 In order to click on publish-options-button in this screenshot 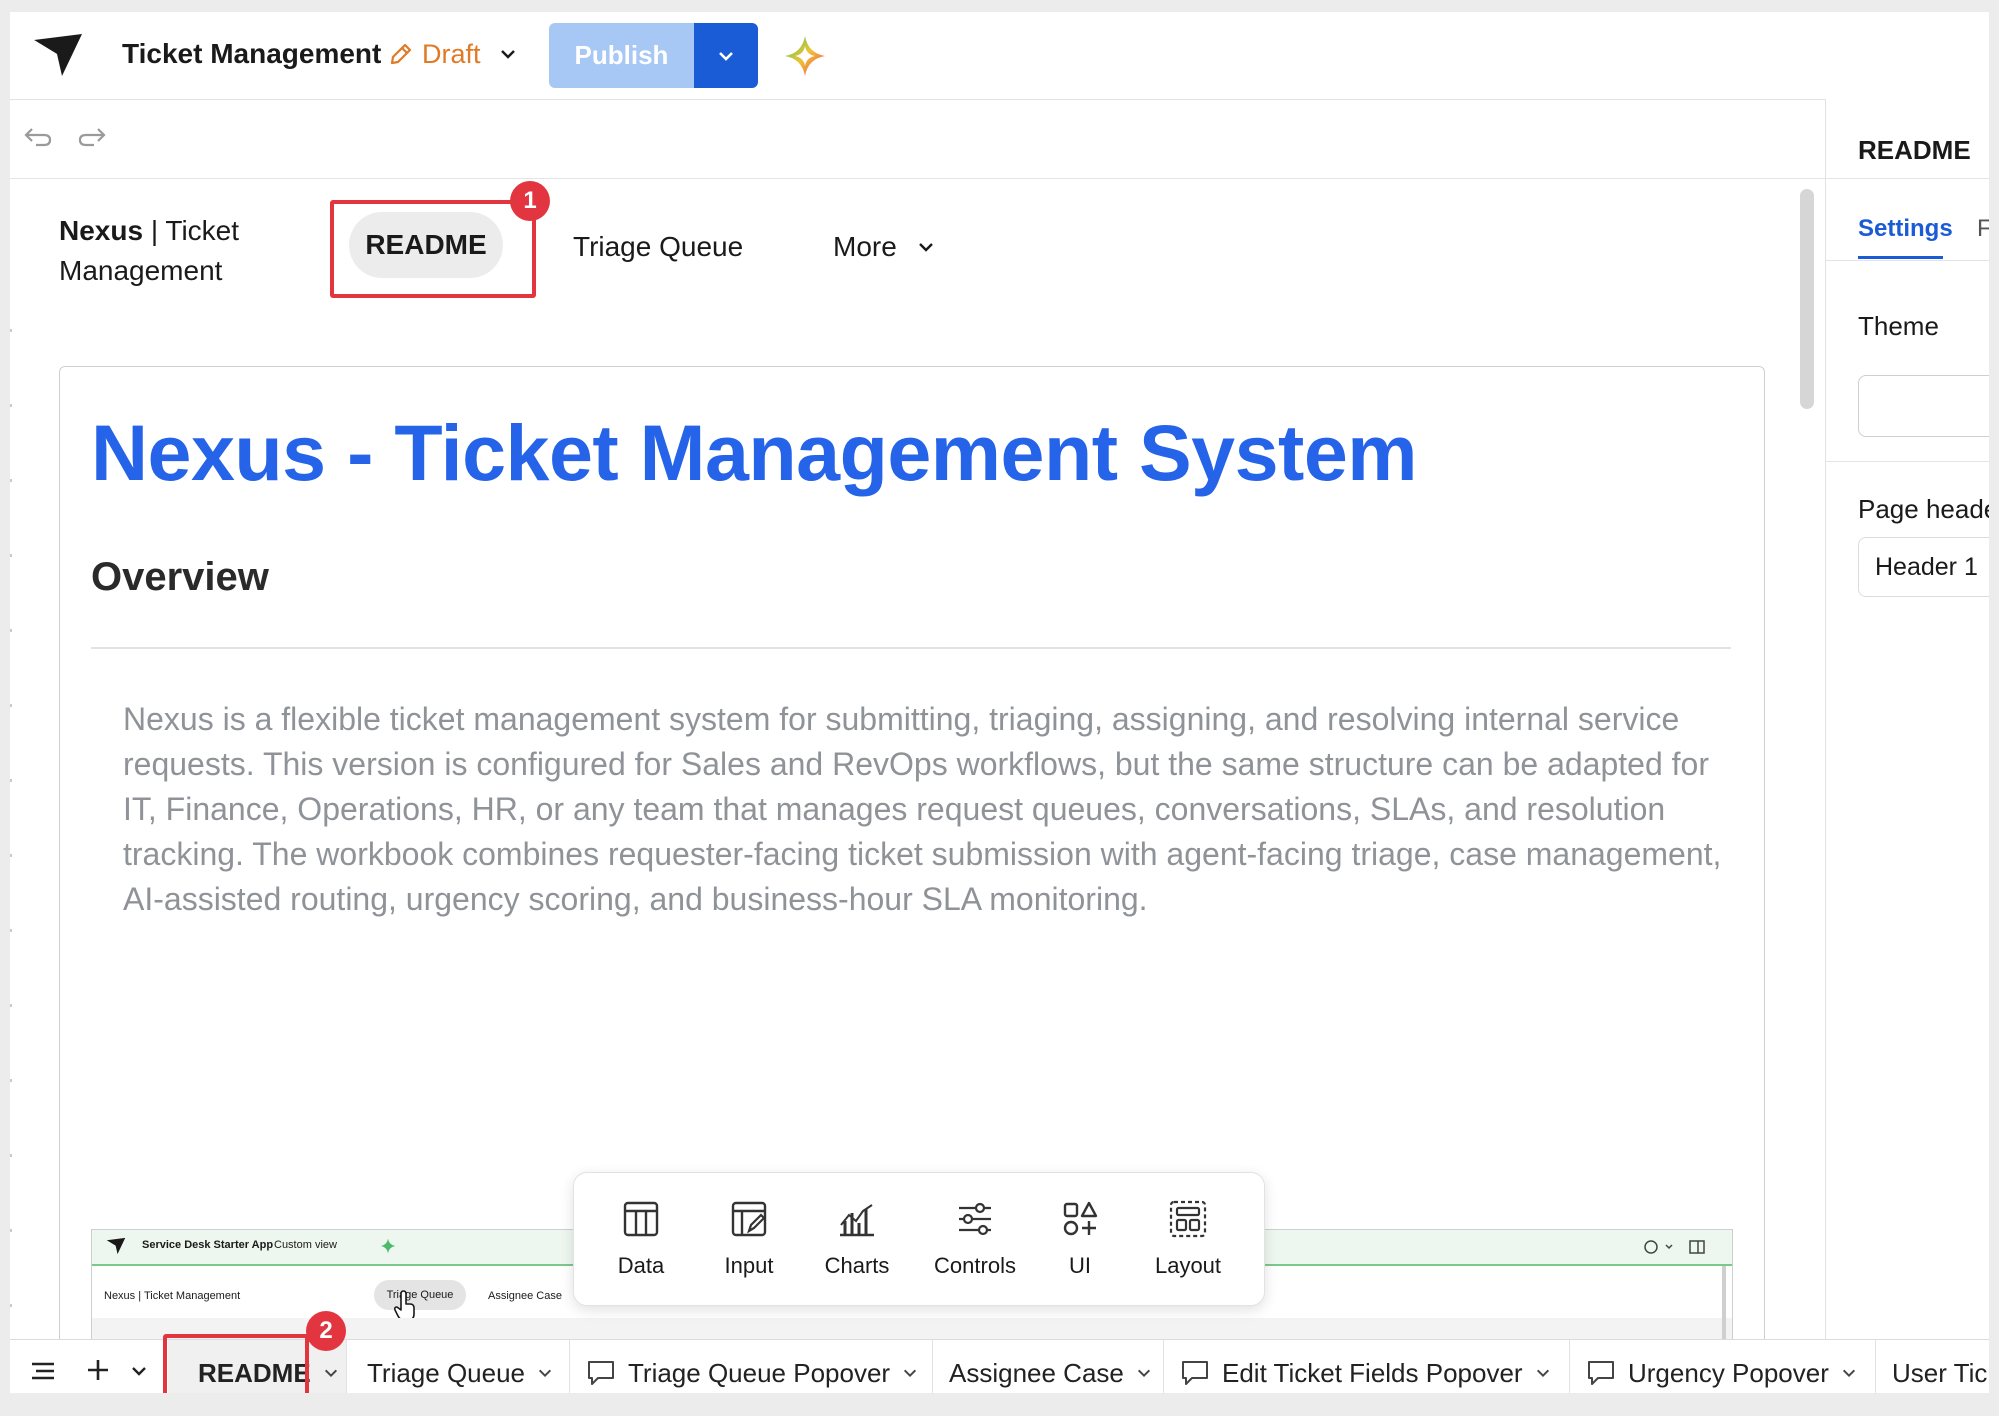, I will do `click(726, 55)`.